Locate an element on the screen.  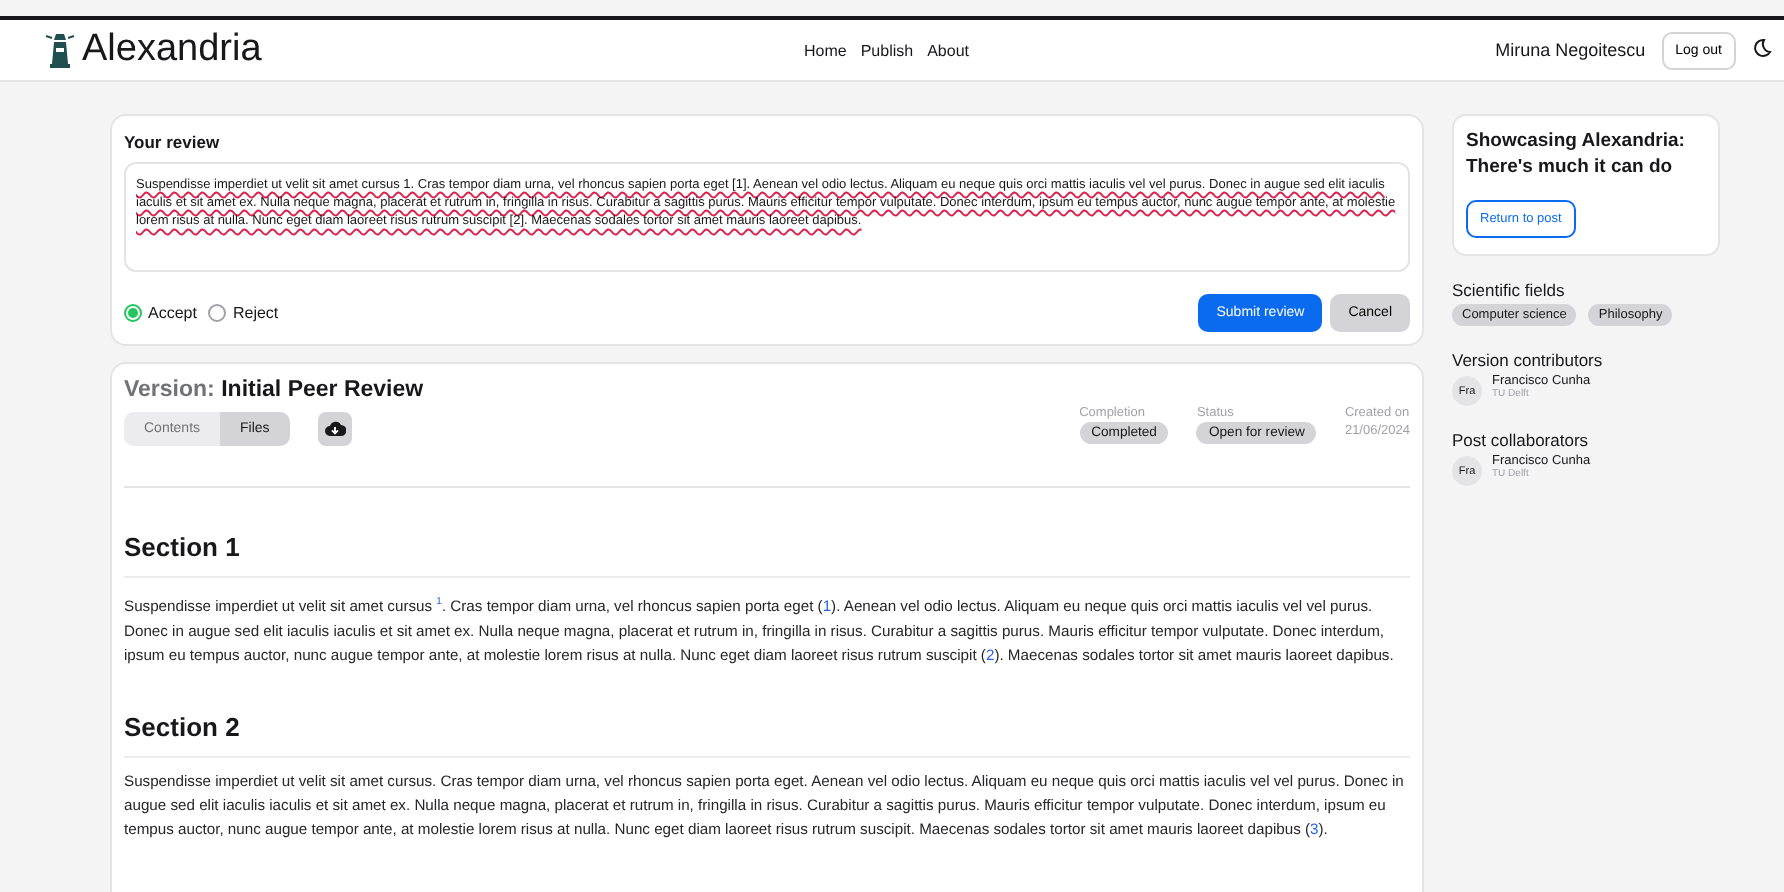
footnote-link: 1 is located at coordinates (439, 602).